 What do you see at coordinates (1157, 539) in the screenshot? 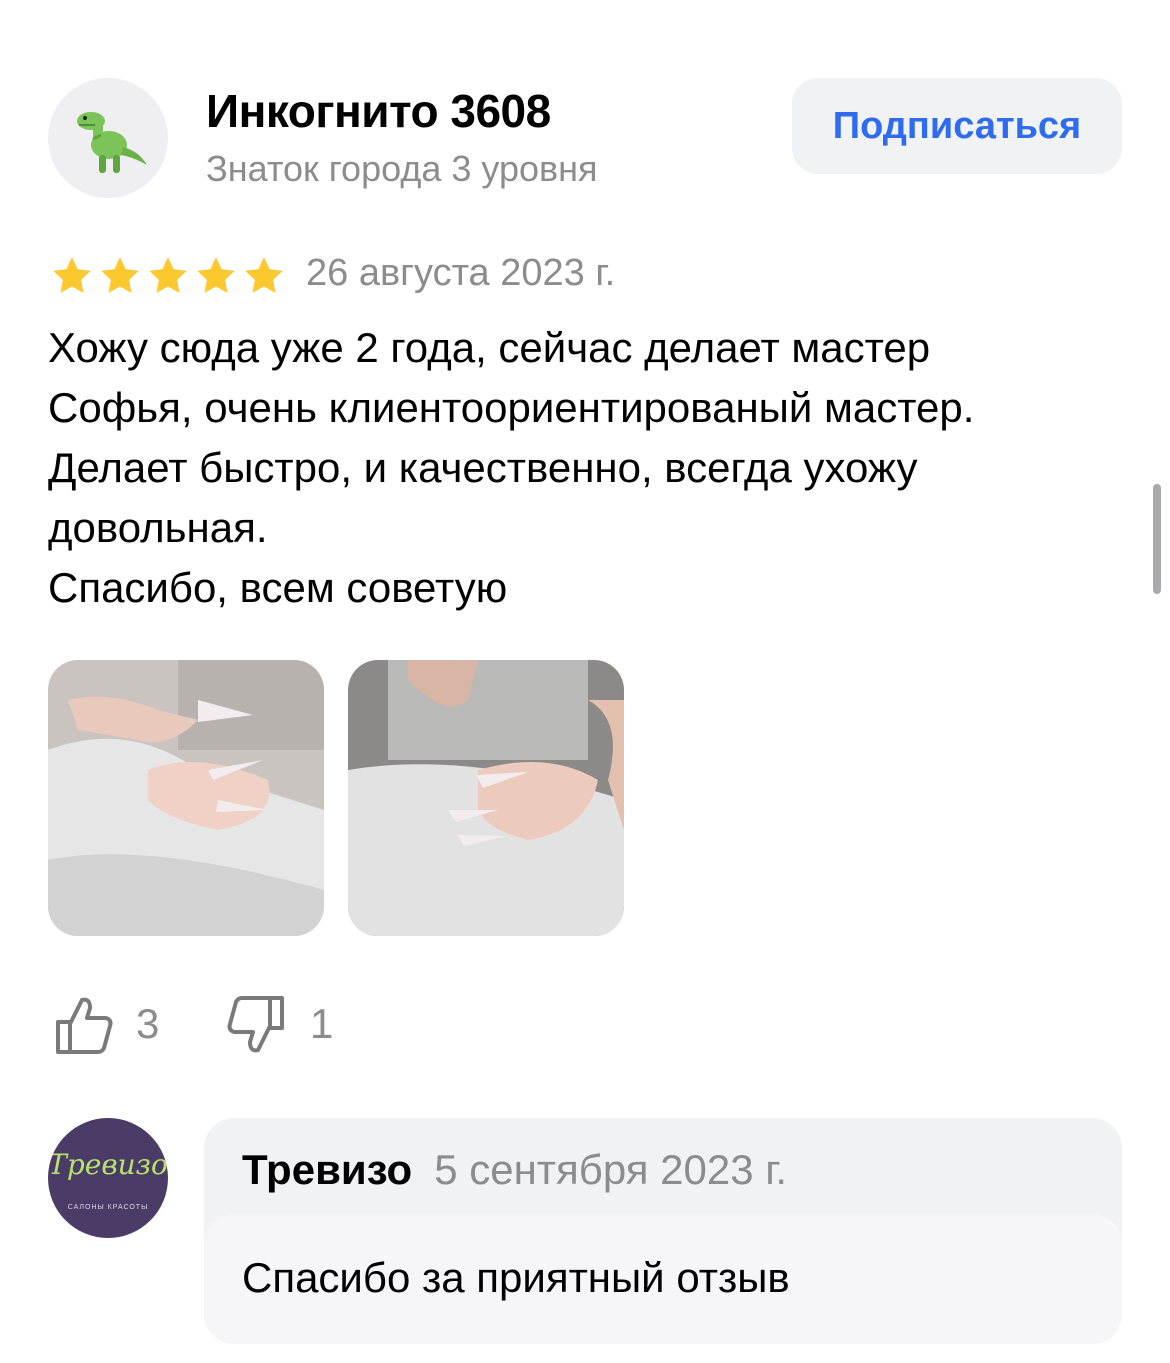
I see `scrollbar` at bounding box center [1157, 539].